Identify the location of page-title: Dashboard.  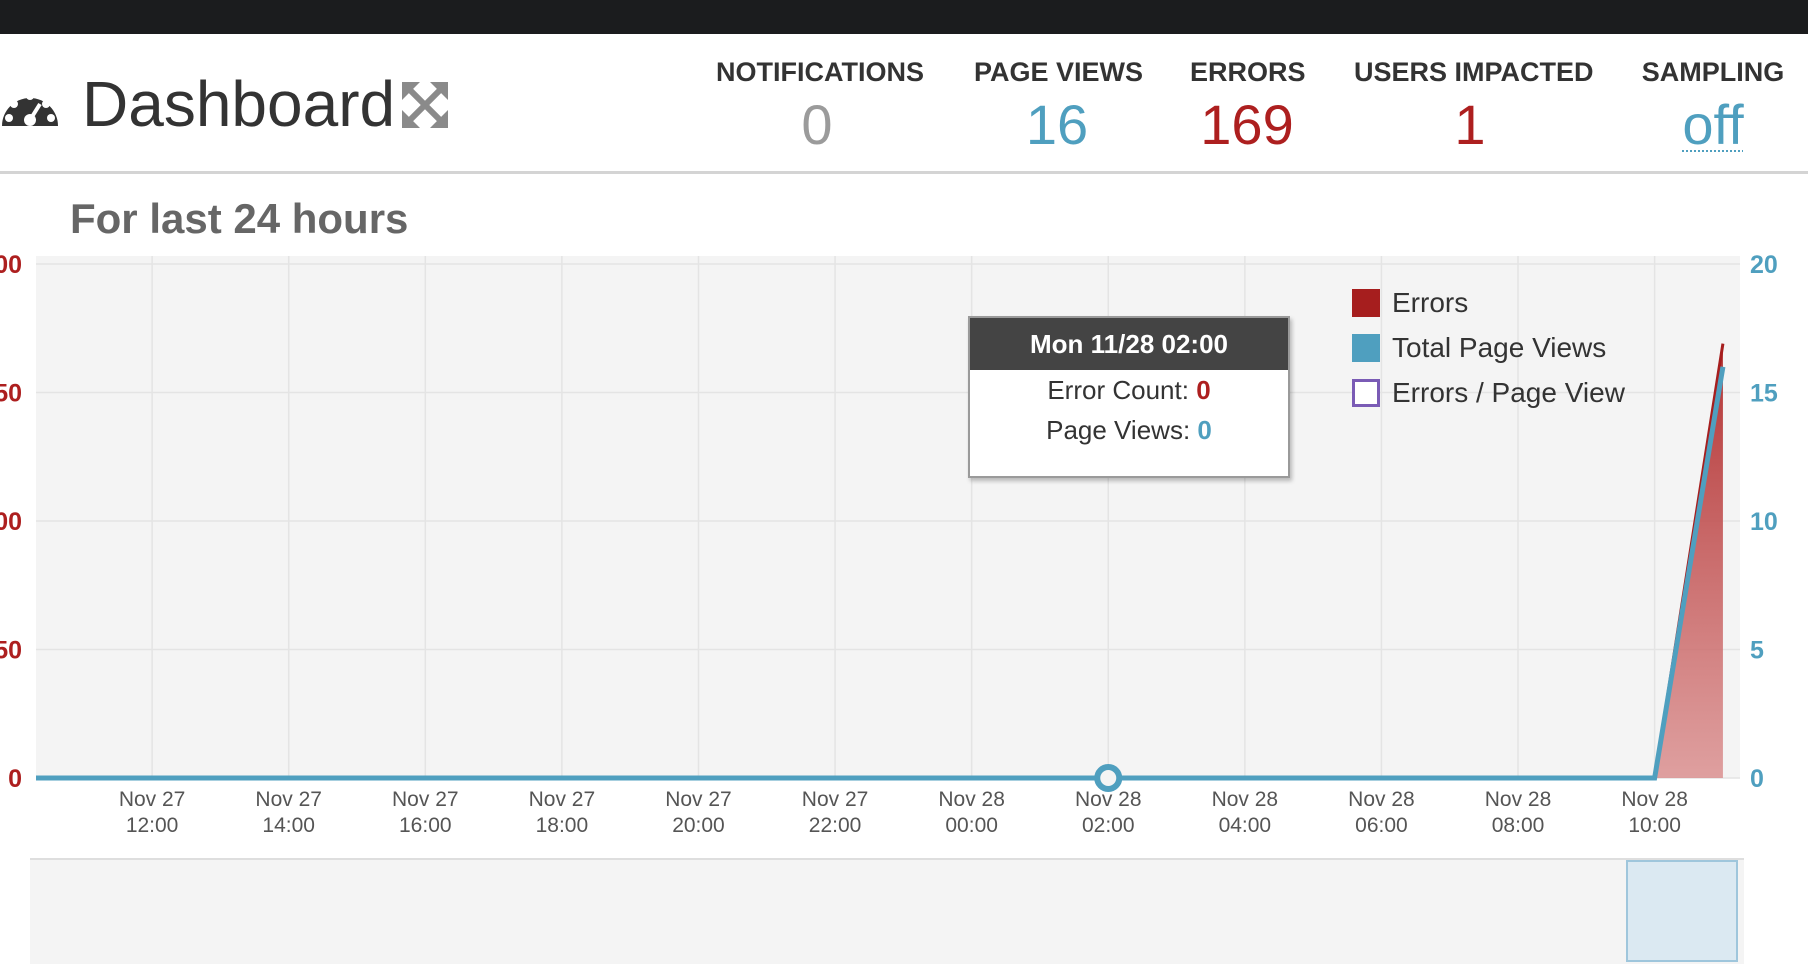
(239, 104).